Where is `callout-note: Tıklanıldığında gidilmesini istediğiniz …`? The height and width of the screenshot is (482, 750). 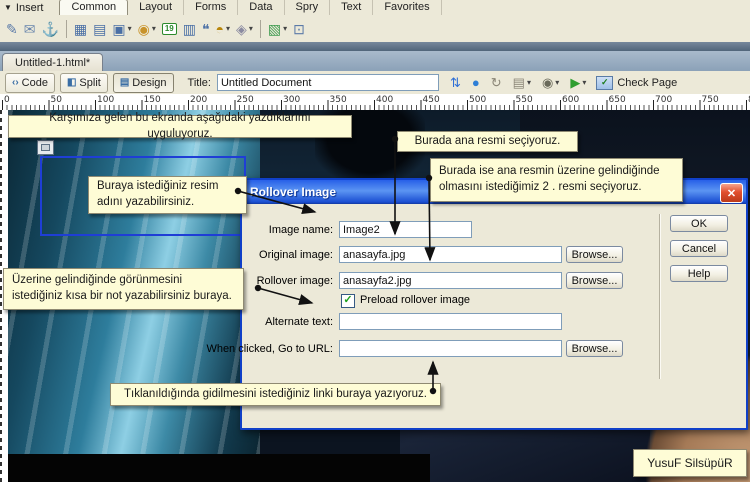
callout-note: Tıklanıldığında gidilmesini istediğiniz … is located at coordinates (275, 394).